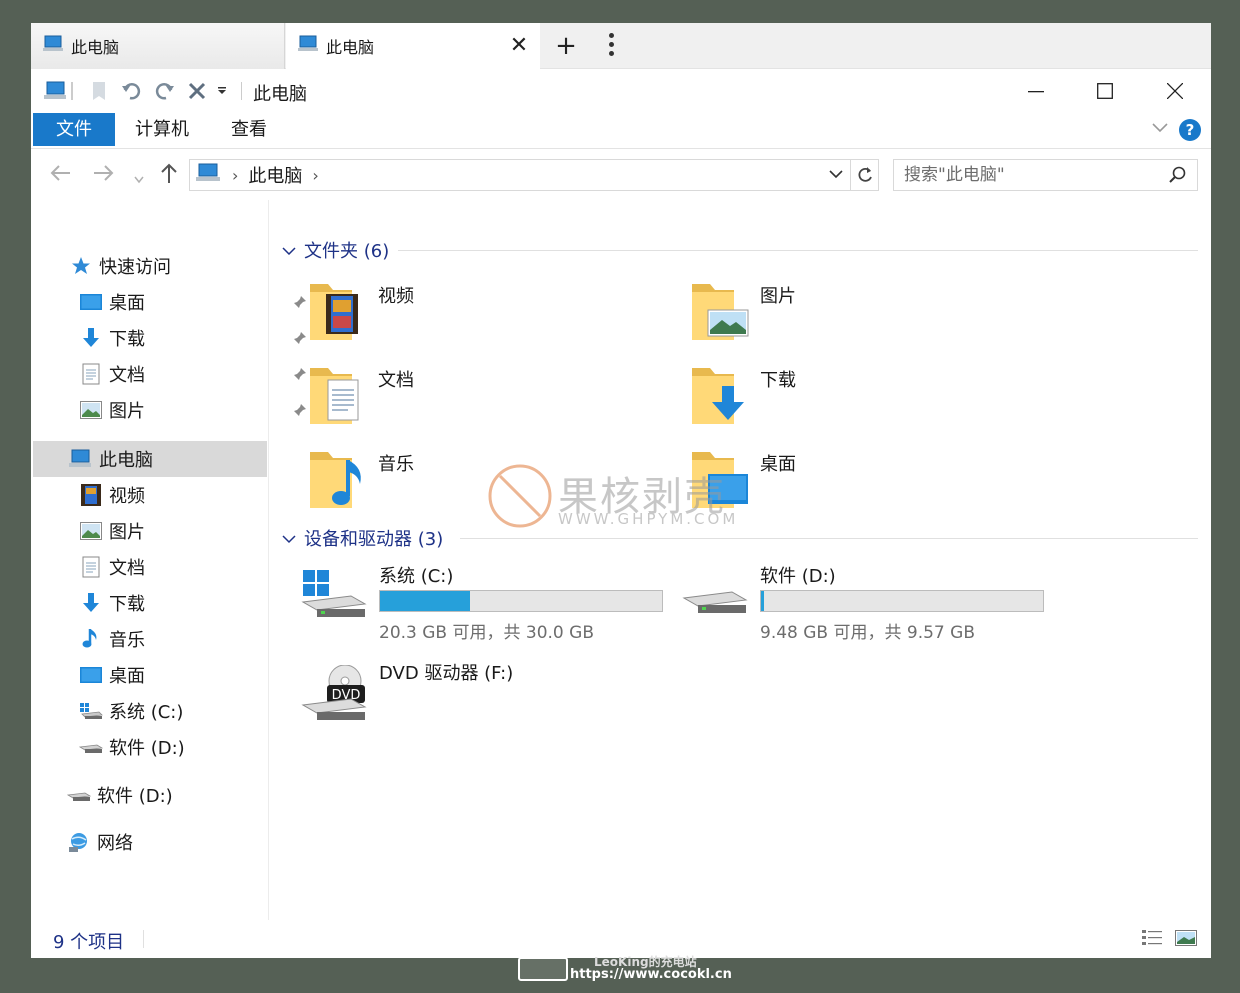 This screenshot has width=1240, height=993. What do you see at coordinates (493, 484) in the screenshot?
I see `folder-music: 音乐` at bounding box center [493, 484].